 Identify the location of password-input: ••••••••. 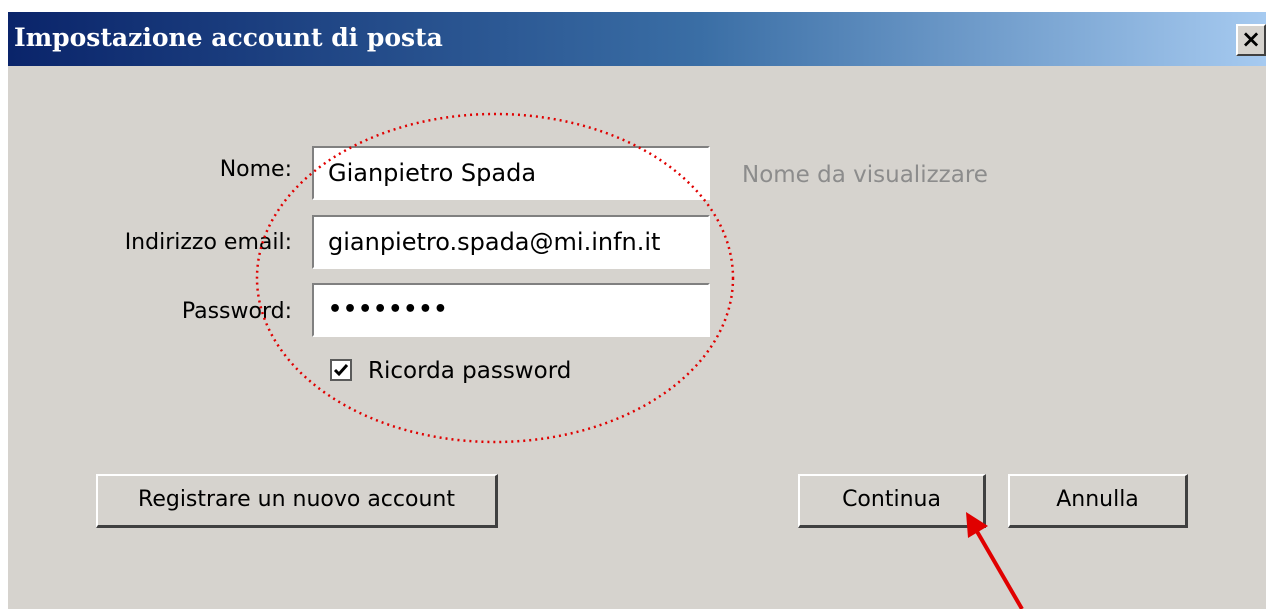
(511, 310).